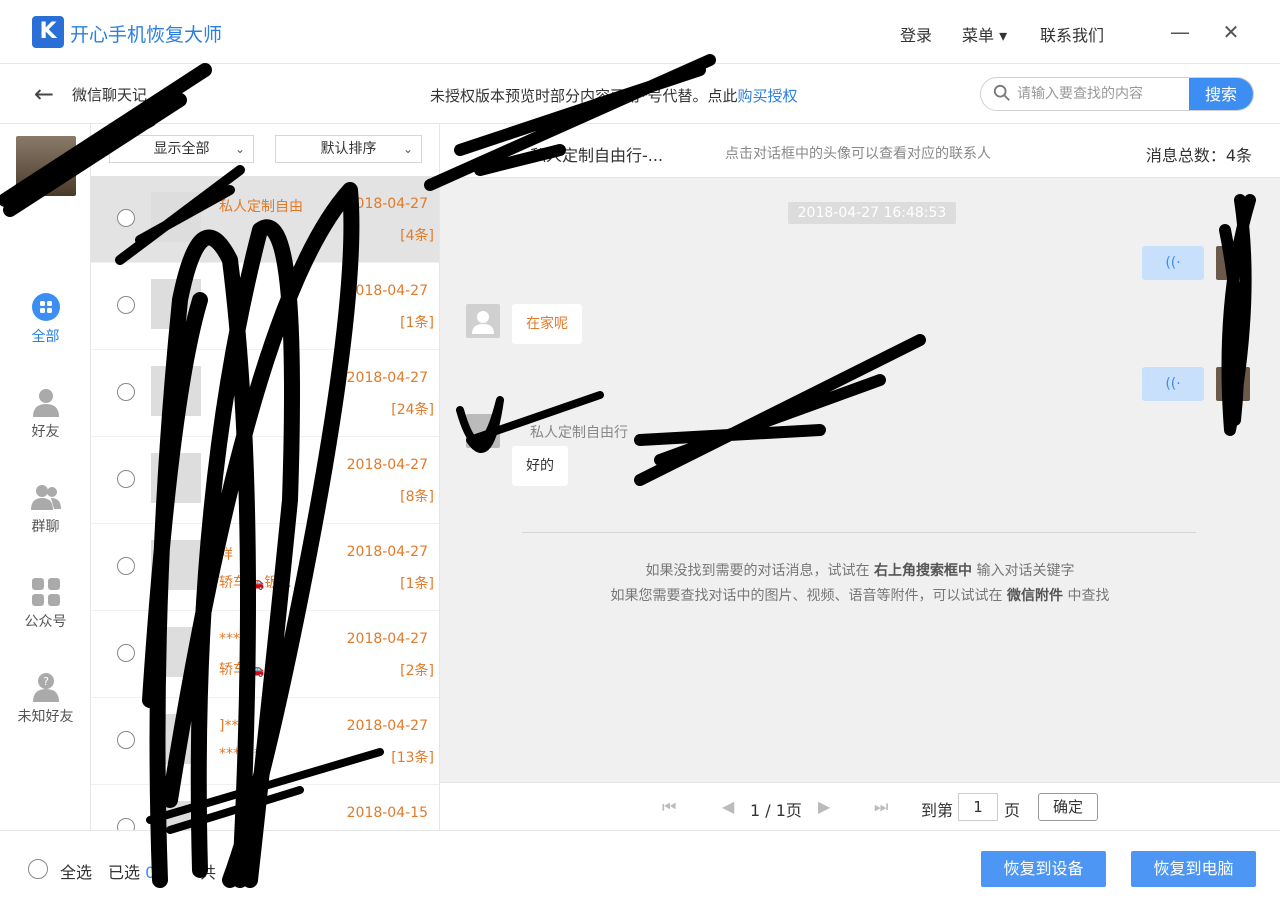 This screenshot has height=900, width=1280. Describe the element at coordinates (640, 865) in the screenshot. I see `bottom-bar: 全选 已选 0 共 条 恢复到设备 恢复到电脑` at that location.